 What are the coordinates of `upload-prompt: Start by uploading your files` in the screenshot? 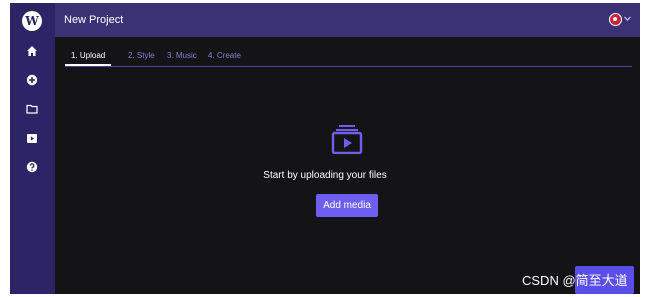 It's located at (325, 175).